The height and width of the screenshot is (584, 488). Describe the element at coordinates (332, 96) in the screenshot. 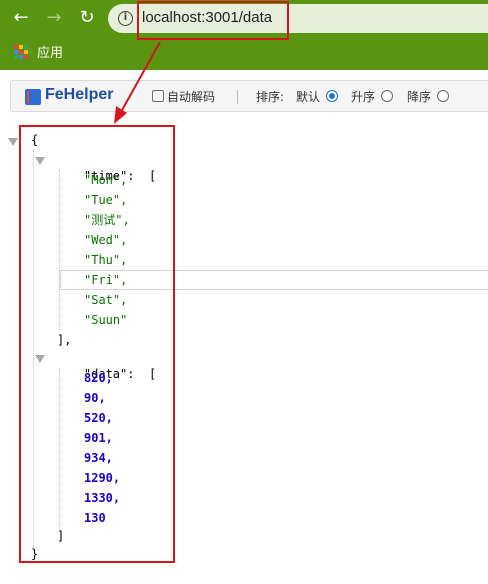

I see `sort-default-radio` at that location.